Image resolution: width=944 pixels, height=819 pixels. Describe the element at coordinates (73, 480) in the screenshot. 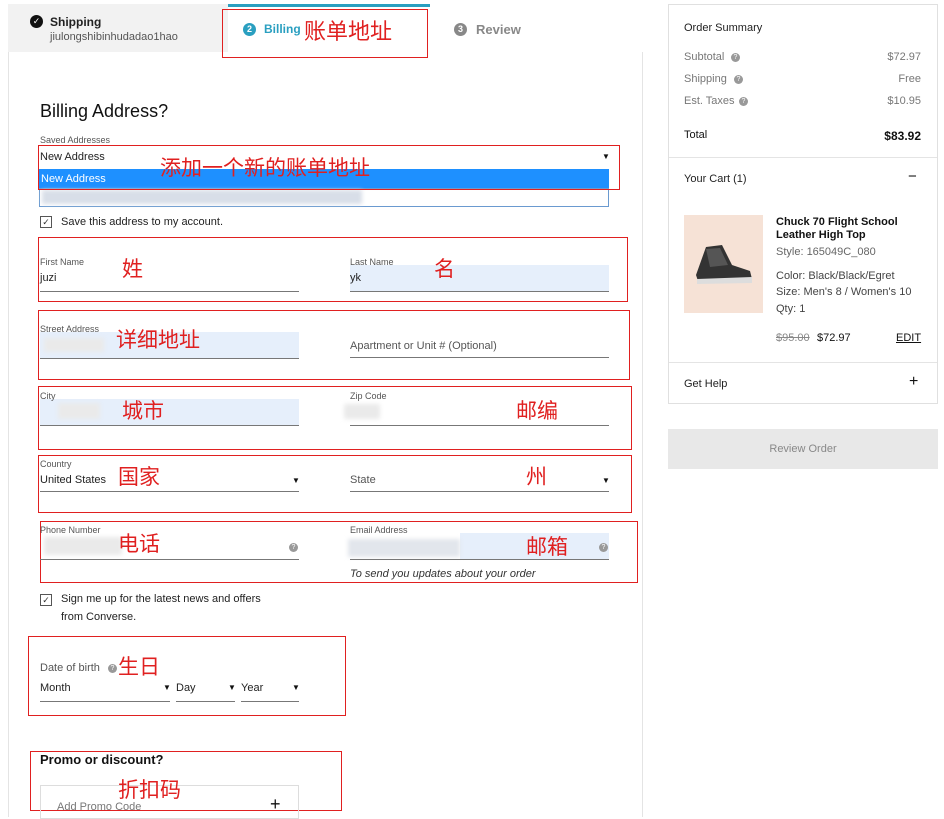

I see `country-select: United States` at that location.